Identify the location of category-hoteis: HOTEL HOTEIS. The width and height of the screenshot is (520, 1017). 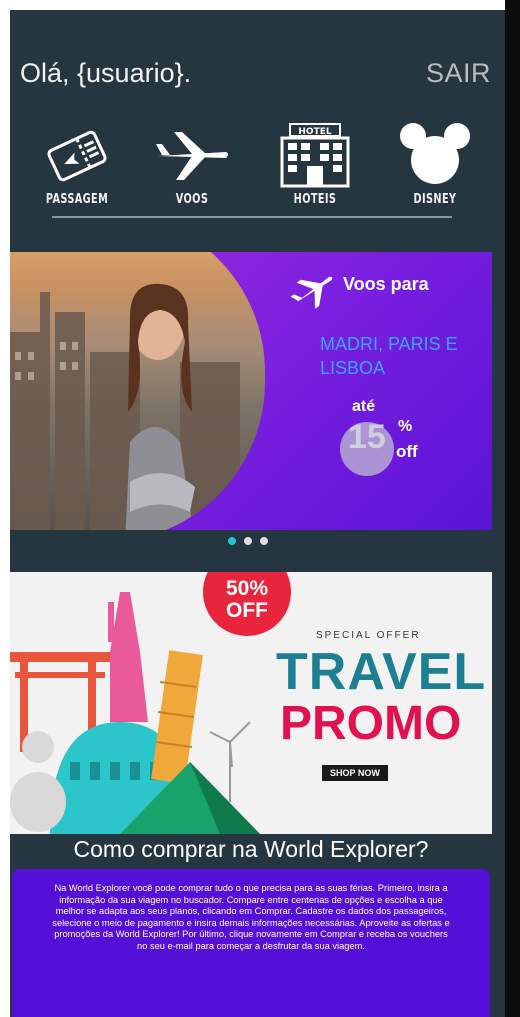
(315, 168).